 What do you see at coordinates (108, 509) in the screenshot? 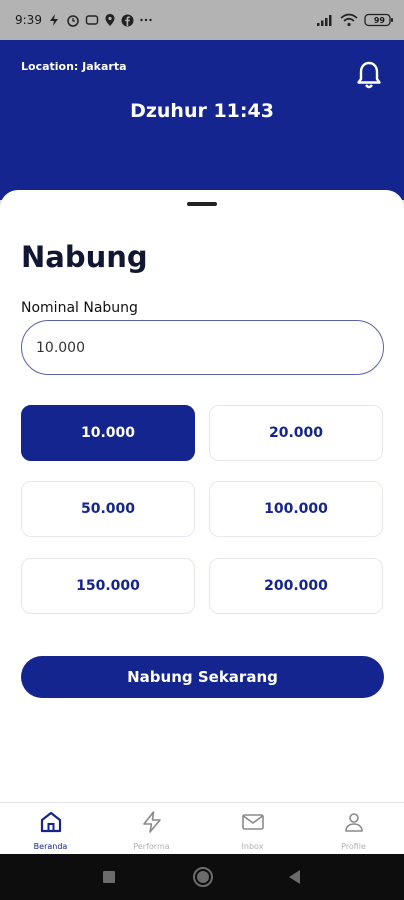
I see `amount-option-50000: 50.000` at bounding box center [108, 509].